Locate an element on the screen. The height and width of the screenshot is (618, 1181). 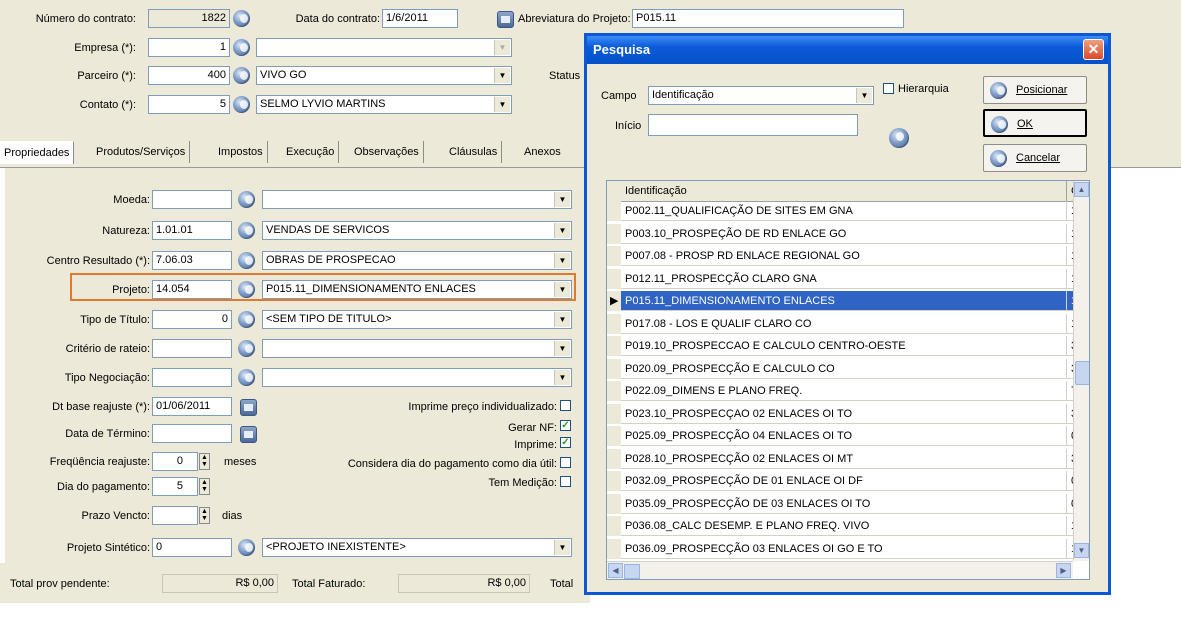
natureza-dropdown: VENDAS DE SERVICOS ▼ is located at coordinates (417, 230).